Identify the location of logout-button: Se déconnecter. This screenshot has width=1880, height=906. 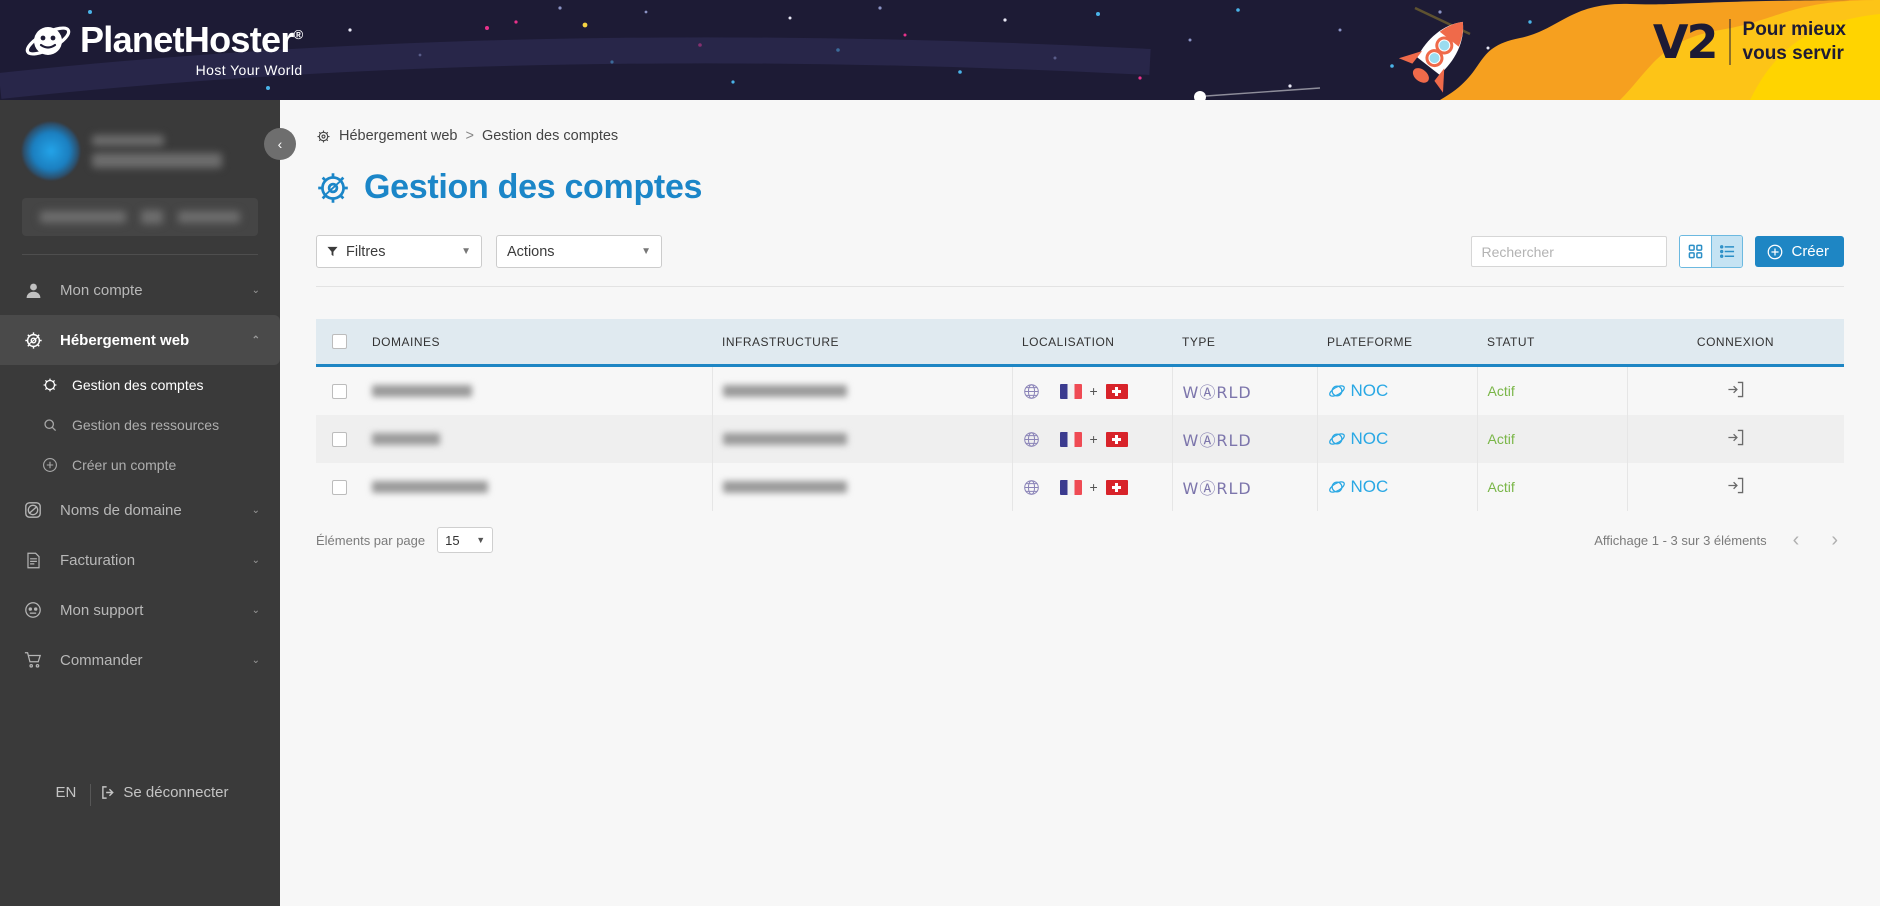
(164, 792).